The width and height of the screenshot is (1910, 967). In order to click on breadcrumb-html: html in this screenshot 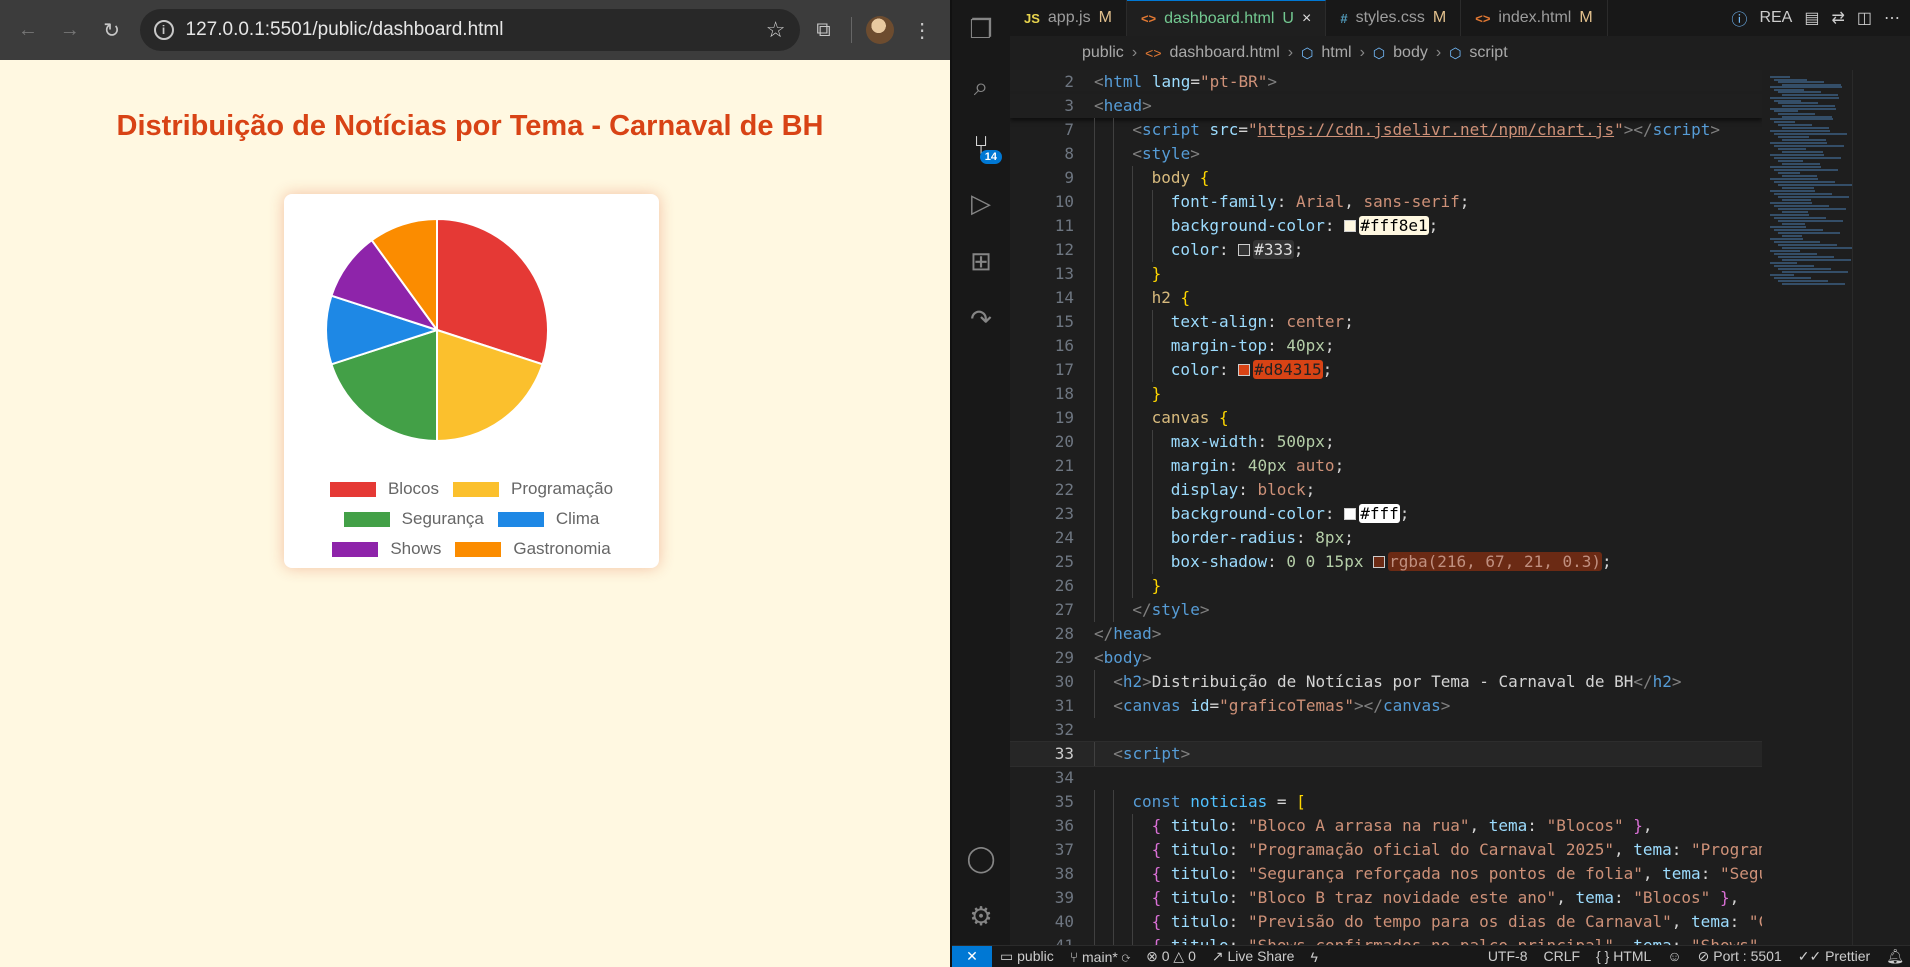, I will do `click(1336, 53)`.